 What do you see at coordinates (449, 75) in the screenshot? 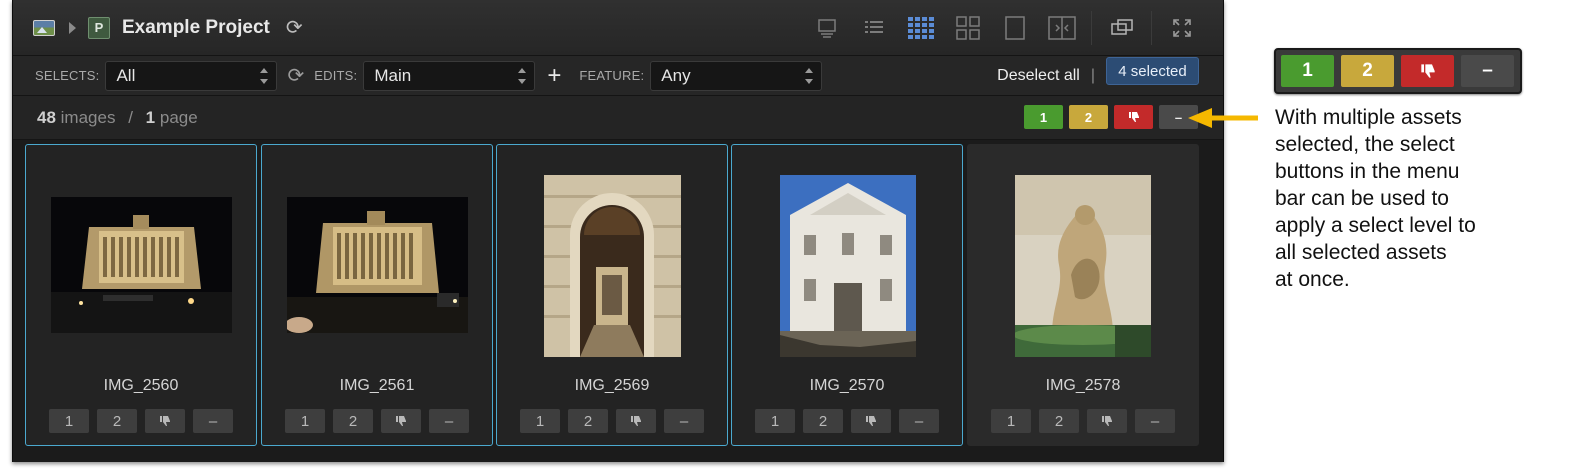
I see `edits-dropdown: Main` at bounding box center [449, 75].